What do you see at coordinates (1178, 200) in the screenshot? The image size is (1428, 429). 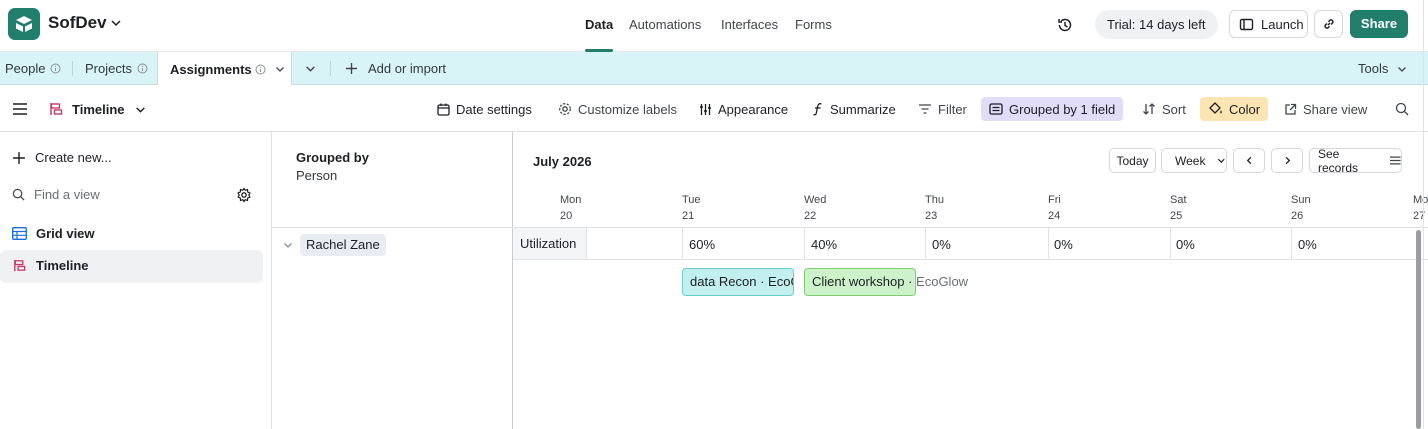 I see `day-name: Sat` at bounding box center [1178, 200].